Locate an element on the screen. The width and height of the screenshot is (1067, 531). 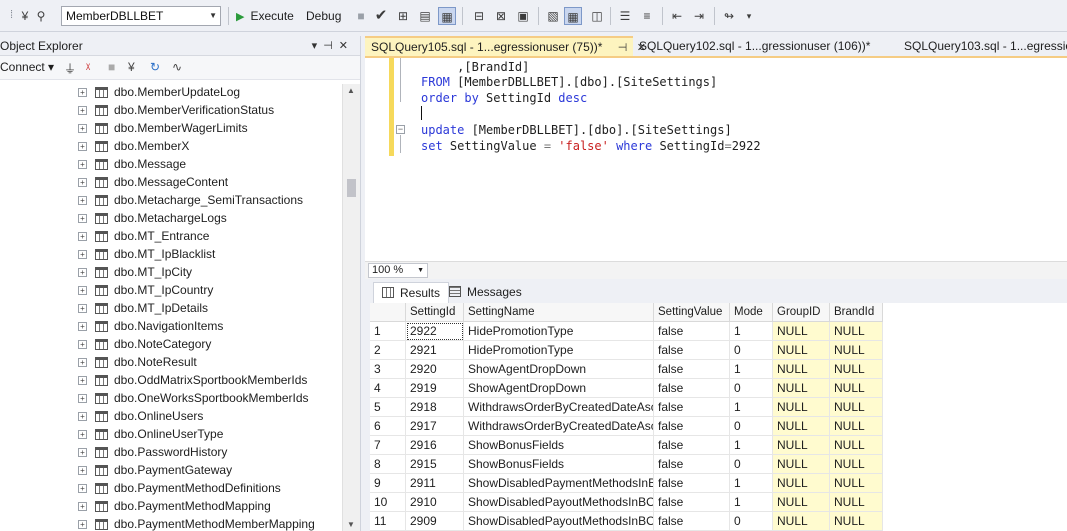
tree-item: + dbo.MemberWagerLimits is located at coordinates (171, 129).